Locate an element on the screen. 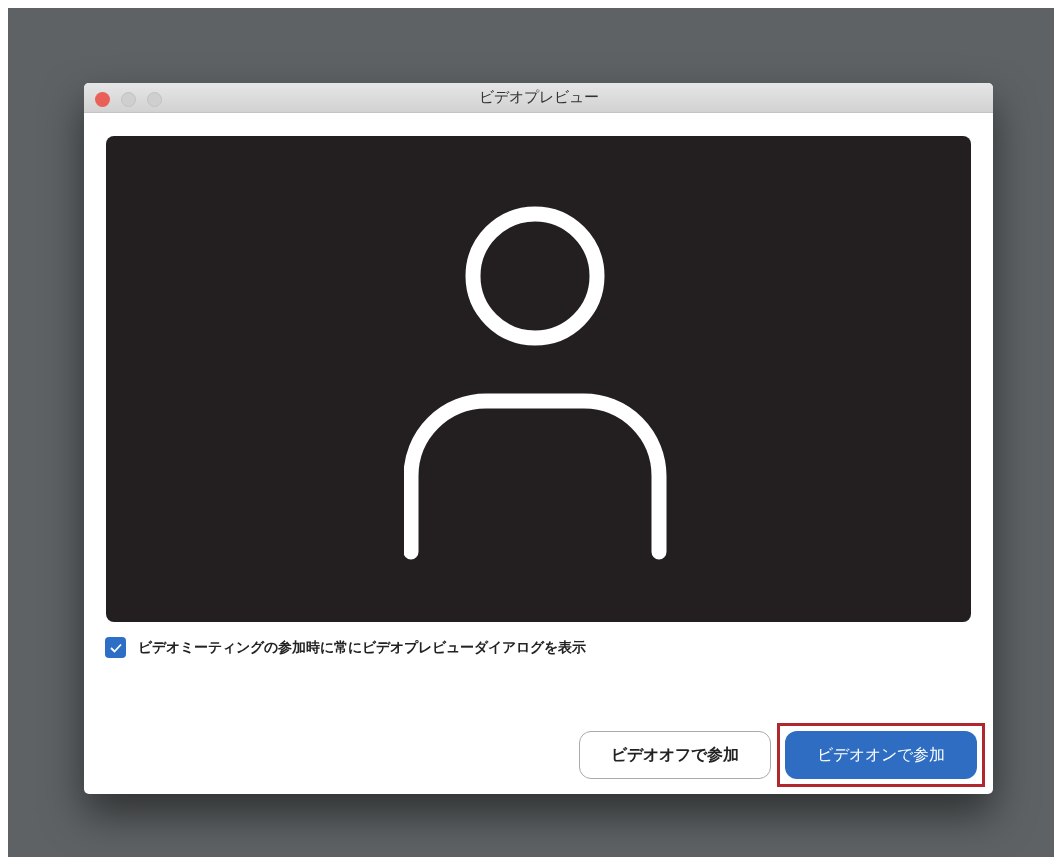 The width and height of the screenshot is (1054, 857). checkbox-label: ビデオミーティングの参加時に常にビデオプレビューダイアログを表示 is located at coordinates (362, 647).